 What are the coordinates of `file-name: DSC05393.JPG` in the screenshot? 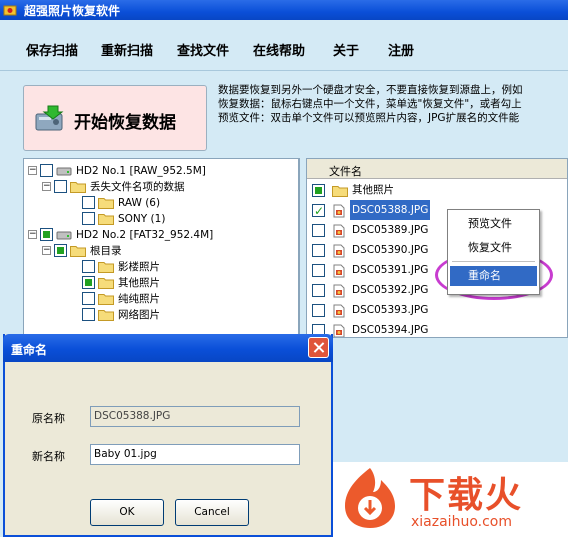 It's located at (390, 310).